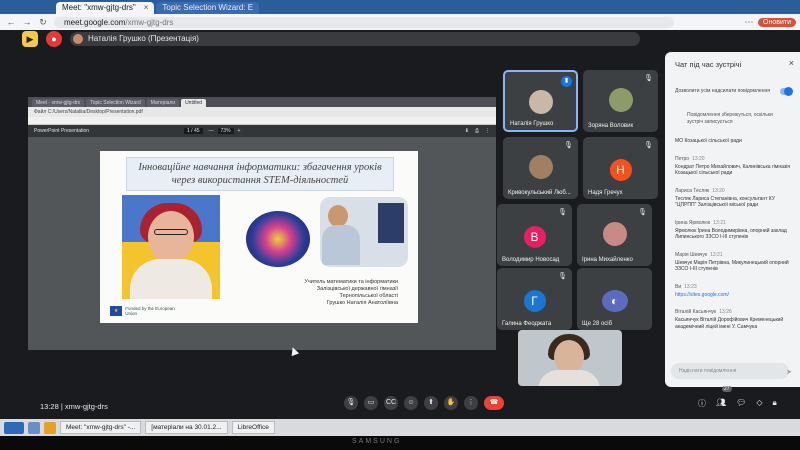 The image size is (800, 450). Describe the element at coordinates (540, 101) in the screenshot. I see `participant-tile: ▮ Наталія Грушко` at that location.